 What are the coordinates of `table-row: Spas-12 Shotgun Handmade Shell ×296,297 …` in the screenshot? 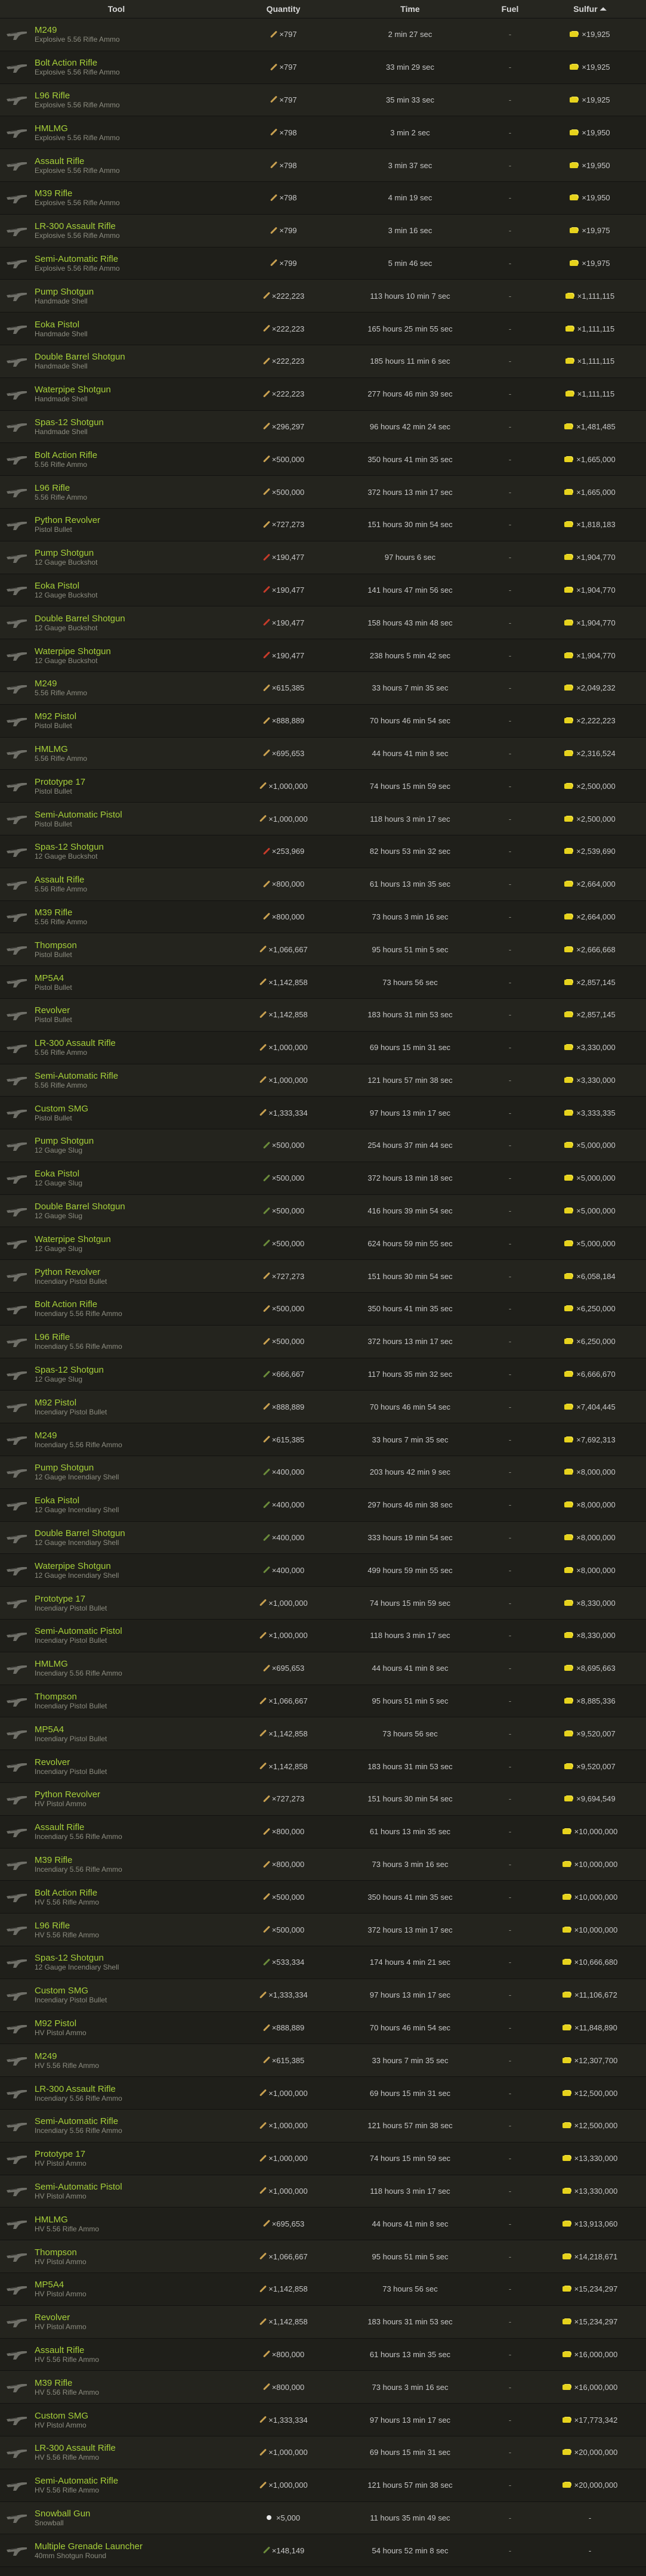 It's located at (323, 427).